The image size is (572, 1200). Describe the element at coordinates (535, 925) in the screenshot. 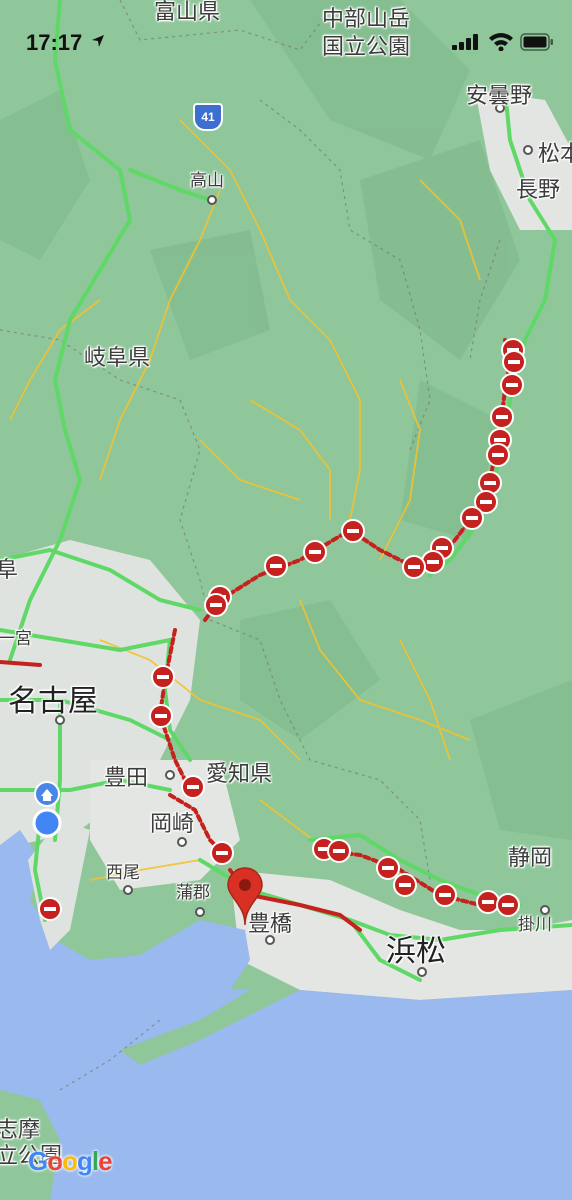

I see `label-kakegawa: 掛川` at that location.